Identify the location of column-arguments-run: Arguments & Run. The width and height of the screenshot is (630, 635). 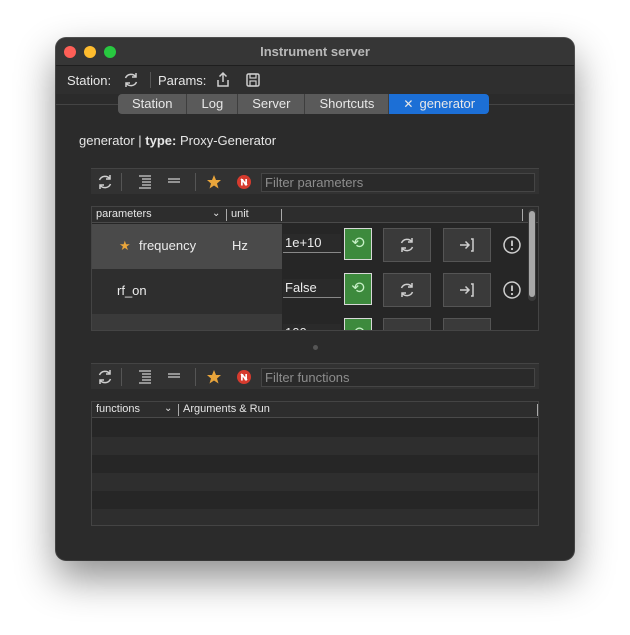
(226, 409).